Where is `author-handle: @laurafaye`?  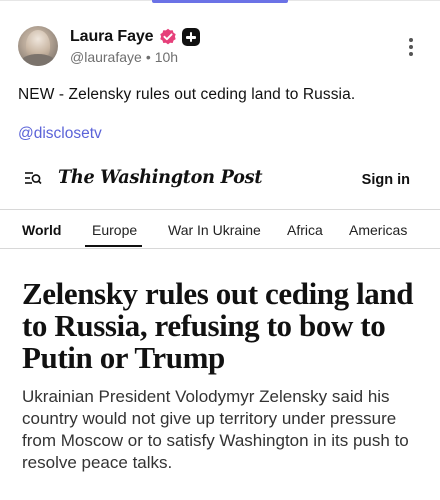
author-handle: @laurafaye is located at coordinates (106, 57).